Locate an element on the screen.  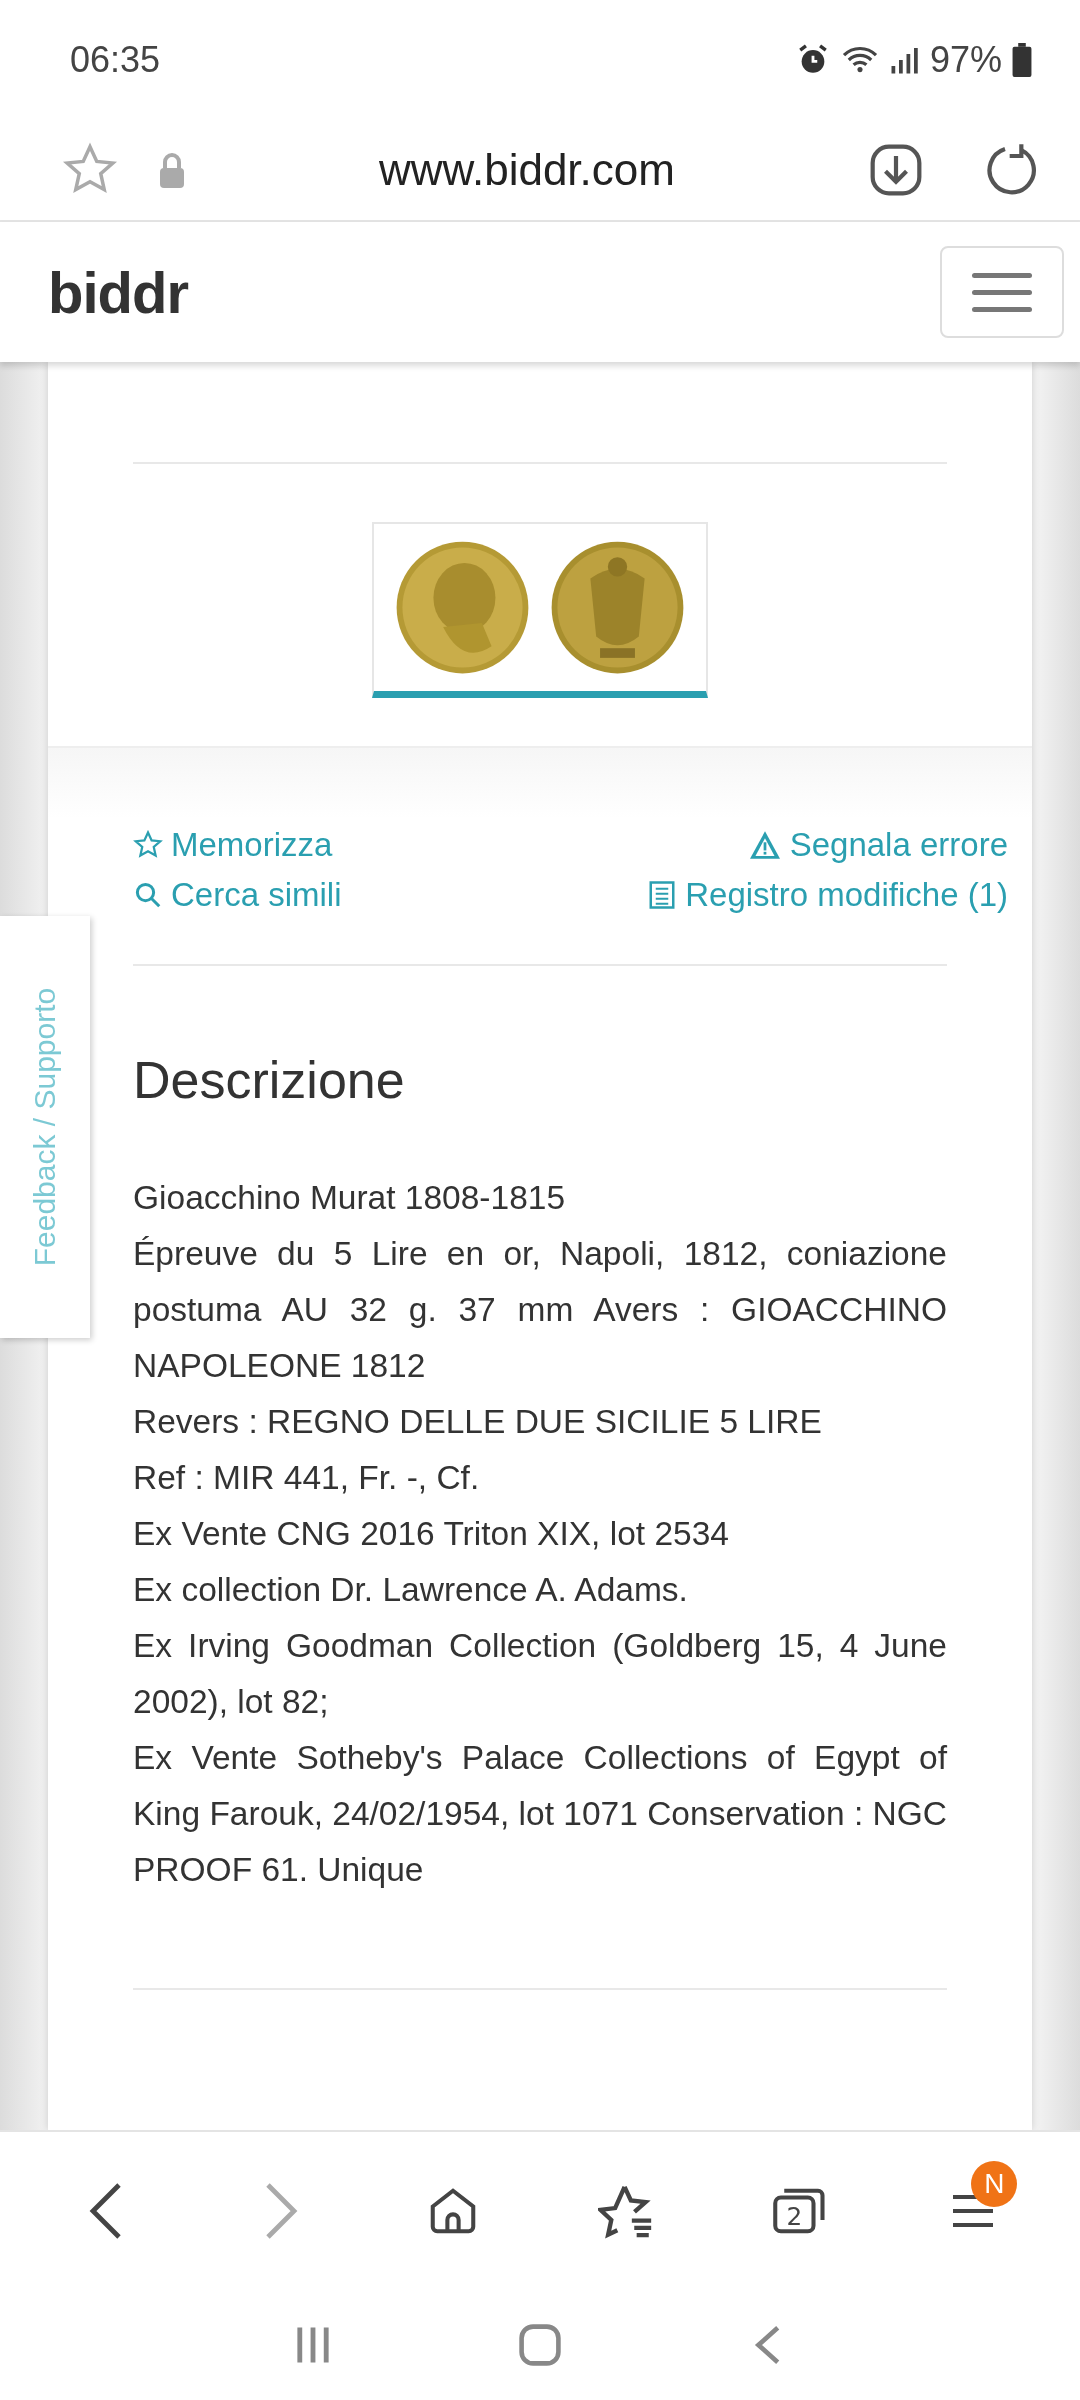
description-text: Revers : REGNO DELLE DUE SICILIE 5 LIRE is located at coordinates (478, 1422).